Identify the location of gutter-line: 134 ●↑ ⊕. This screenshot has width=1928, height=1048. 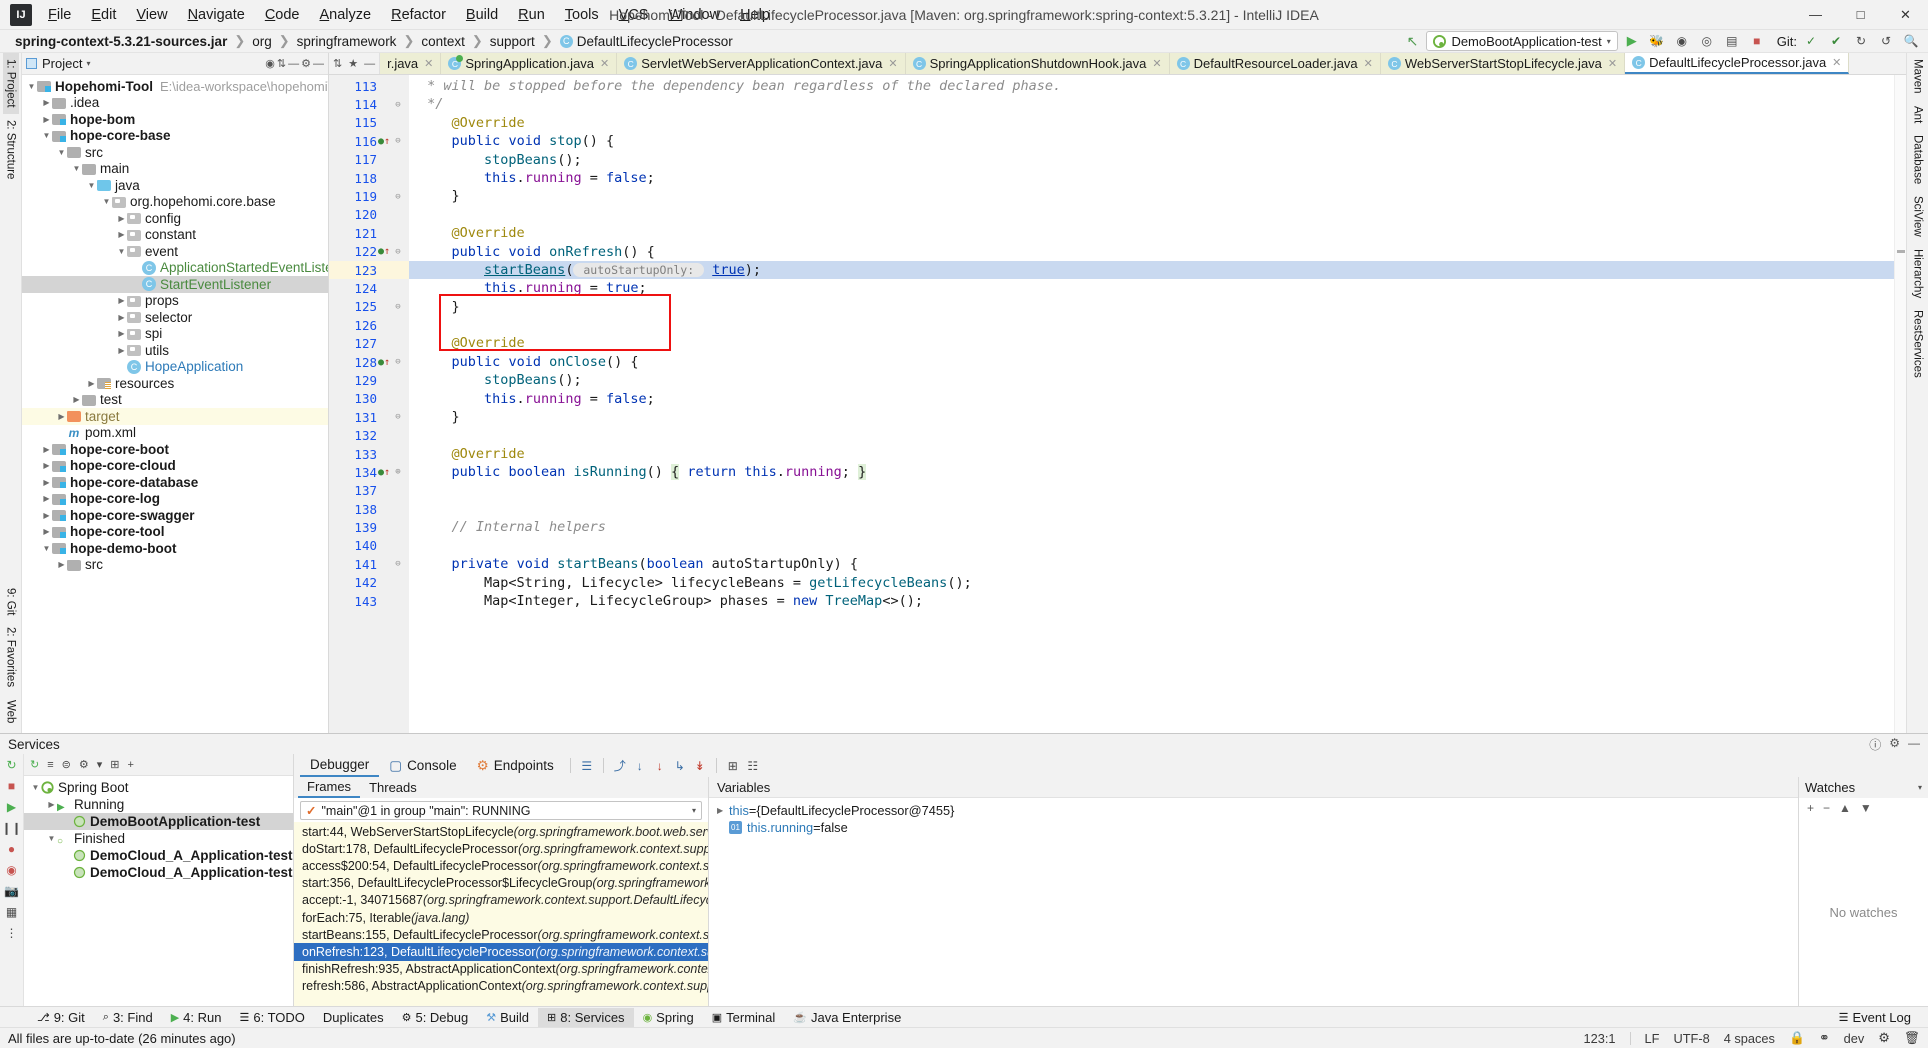
(369, 472).